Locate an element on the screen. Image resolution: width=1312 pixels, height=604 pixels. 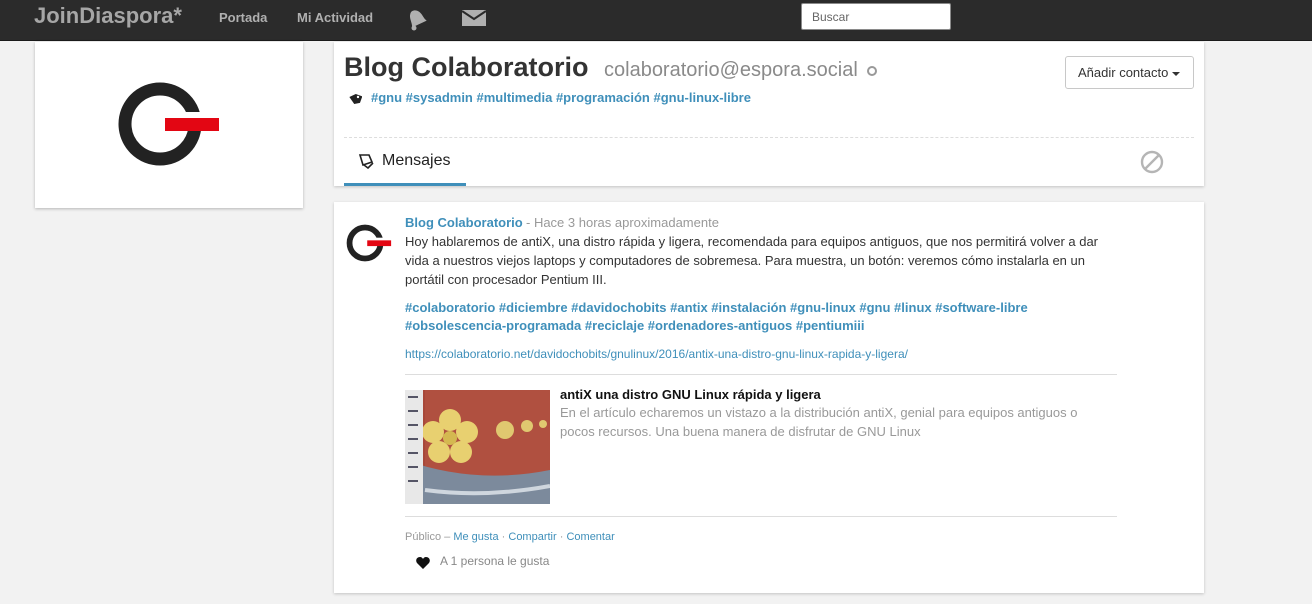
add-contact-button: Añadir contacto is located at coordinates (1129, 72).